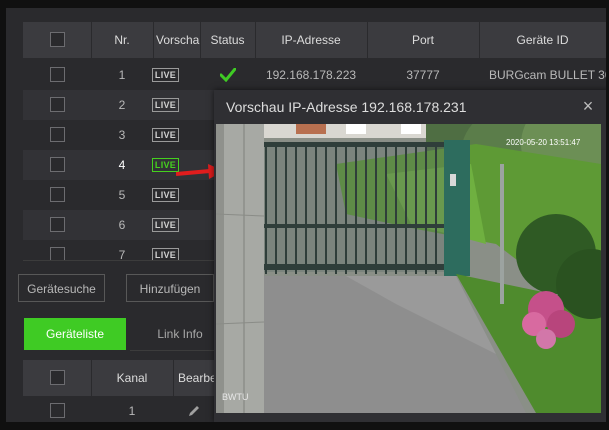 The width and height of the screenshot is (609, 430). Describe the element at coordinates (165, 165) in the screenshot. I see `live-preview-button-active: LIVE` at that location.